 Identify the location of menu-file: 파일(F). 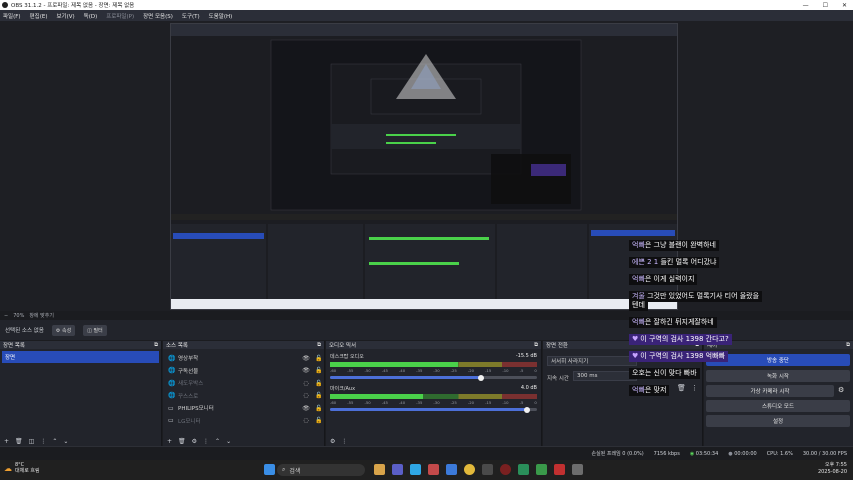
(12, 16).